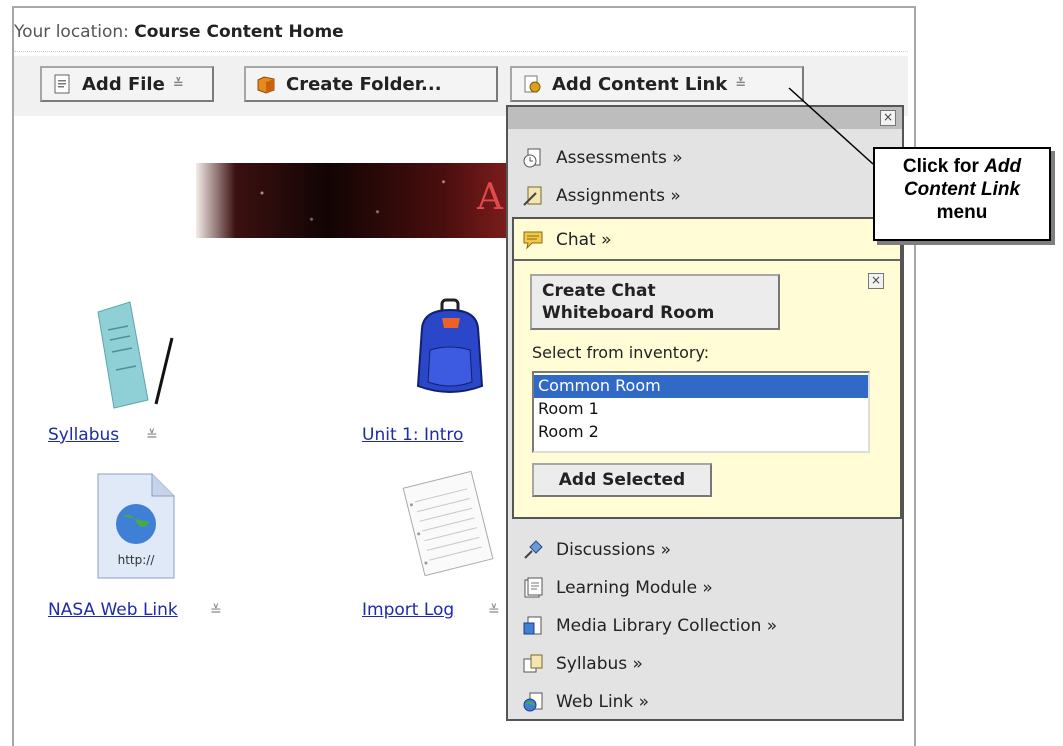 This screenshot has height=746, width=1063. Describe the element at coordinates (1003, 166) in the screenshot. I see `callout-text-italic: Add` at that location.